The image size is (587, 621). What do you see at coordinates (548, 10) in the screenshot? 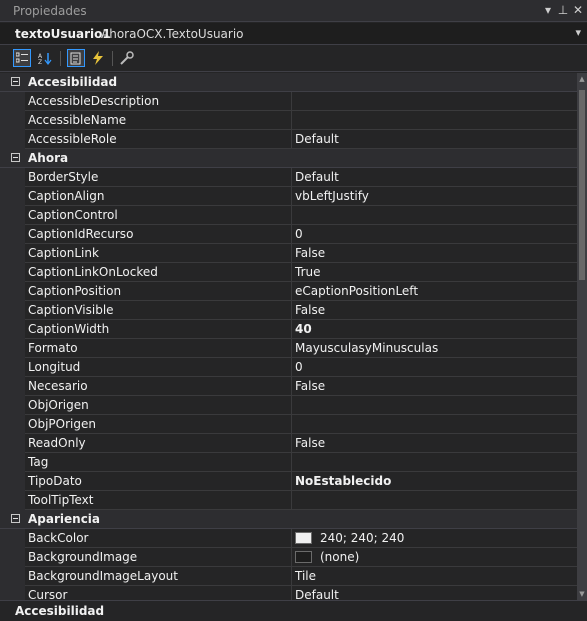
I see `dropdown-icon: ▾` at bounding box center [548, 10].